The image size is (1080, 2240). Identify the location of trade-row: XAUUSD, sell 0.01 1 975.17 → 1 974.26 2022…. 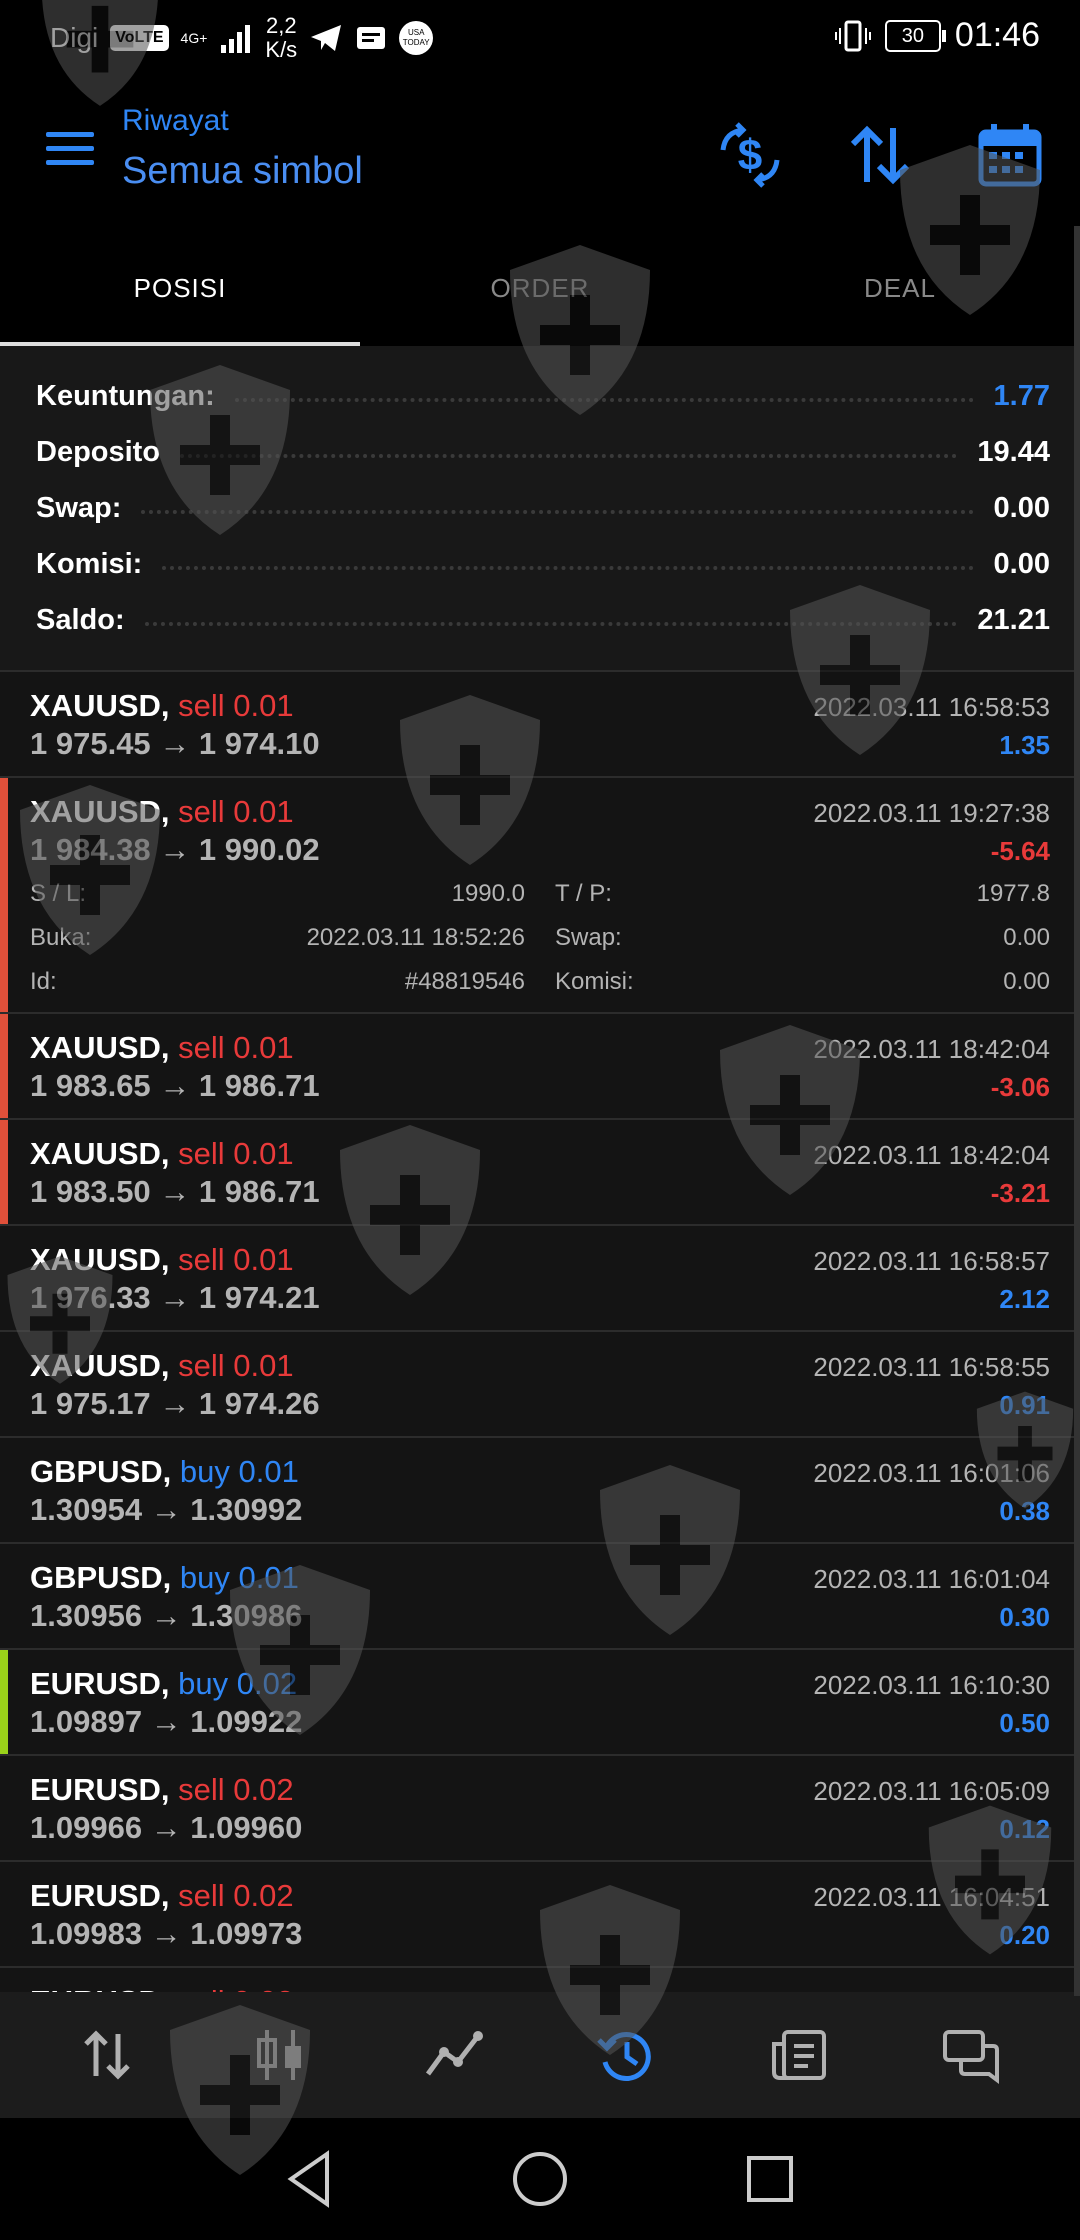
(540, 1385).